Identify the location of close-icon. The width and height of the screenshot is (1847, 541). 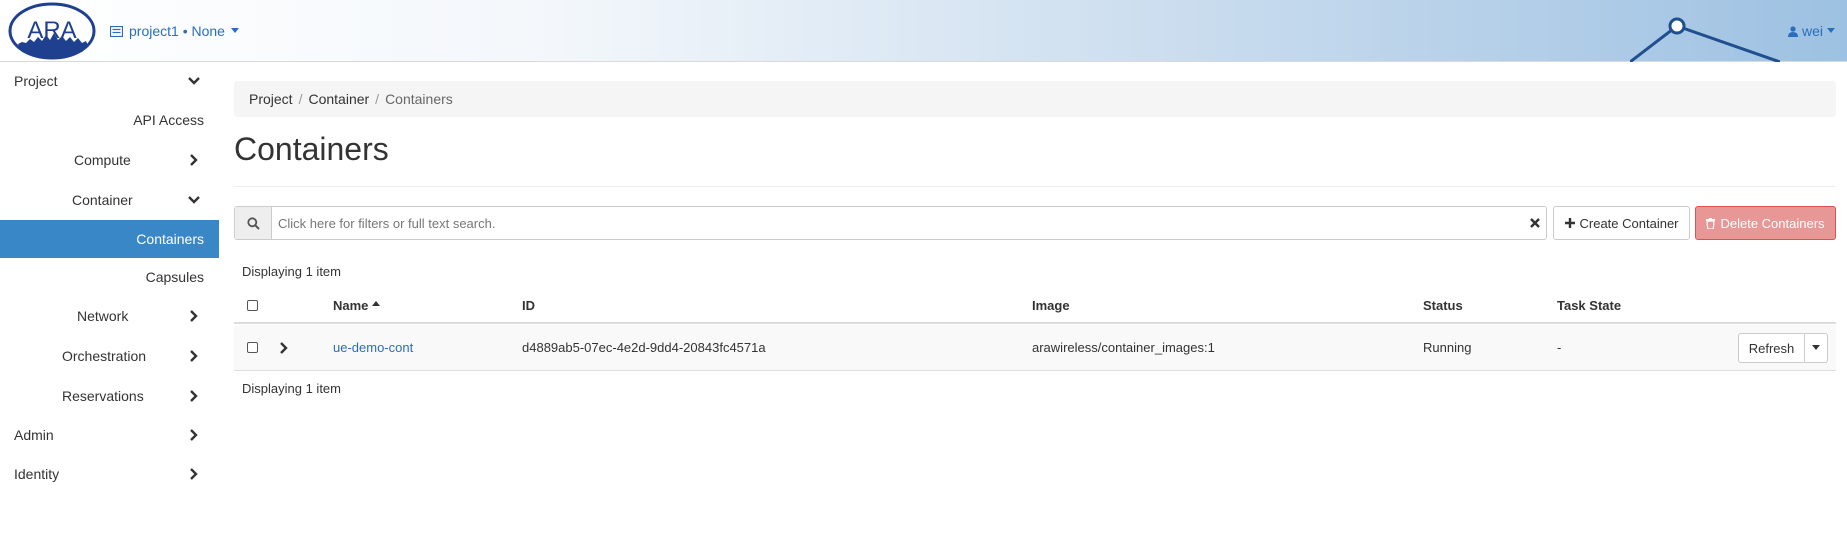
(1535, 223).